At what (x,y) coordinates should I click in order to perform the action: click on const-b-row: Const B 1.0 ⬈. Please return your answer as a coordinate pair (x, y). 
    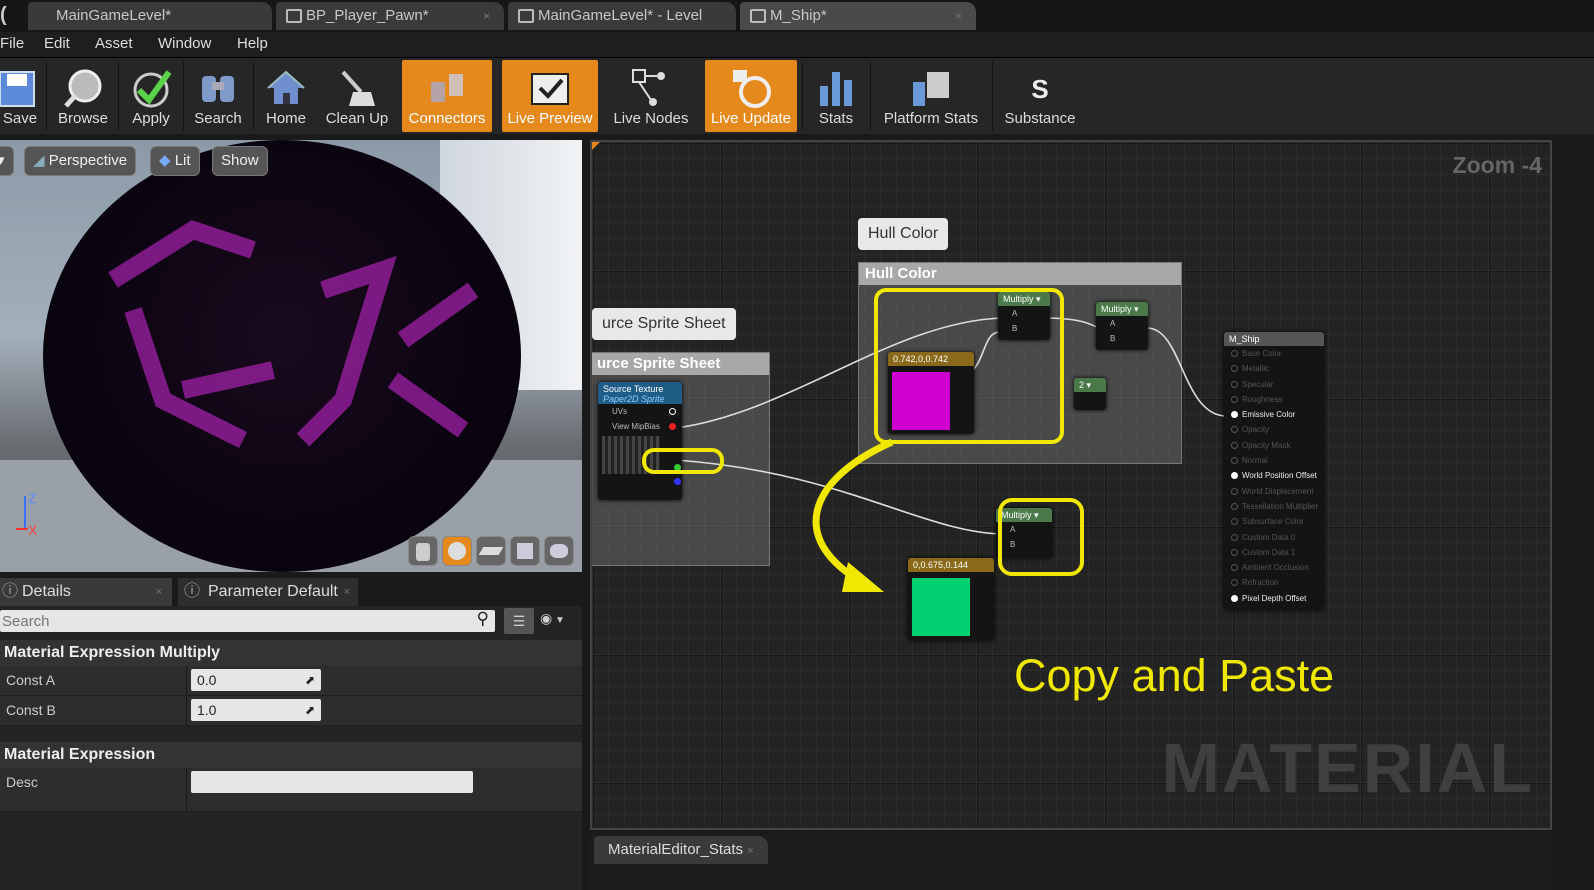
    Looking at the image, I should click on (291, 711).